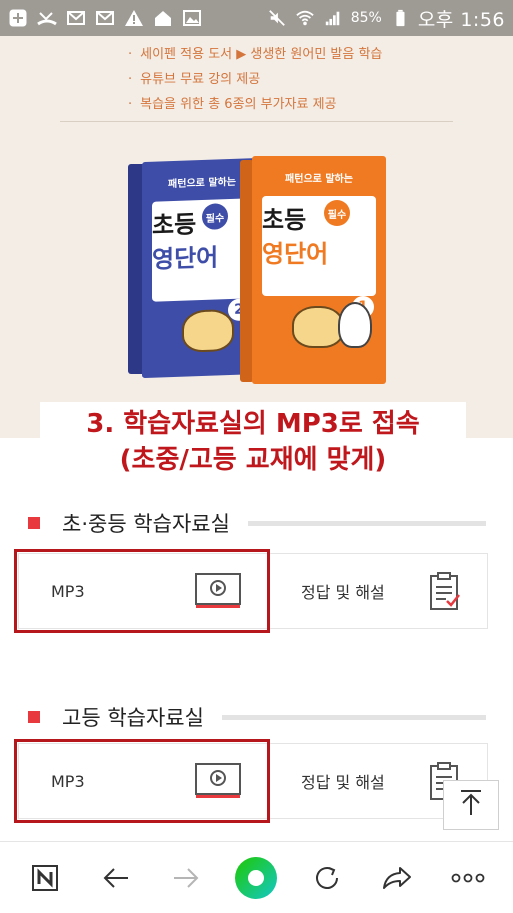 This screenshot has height=913, width=513. I want to click on feature-item: · 복습을 위한 총 6종의 부가자료 제공, so click(232, 104).